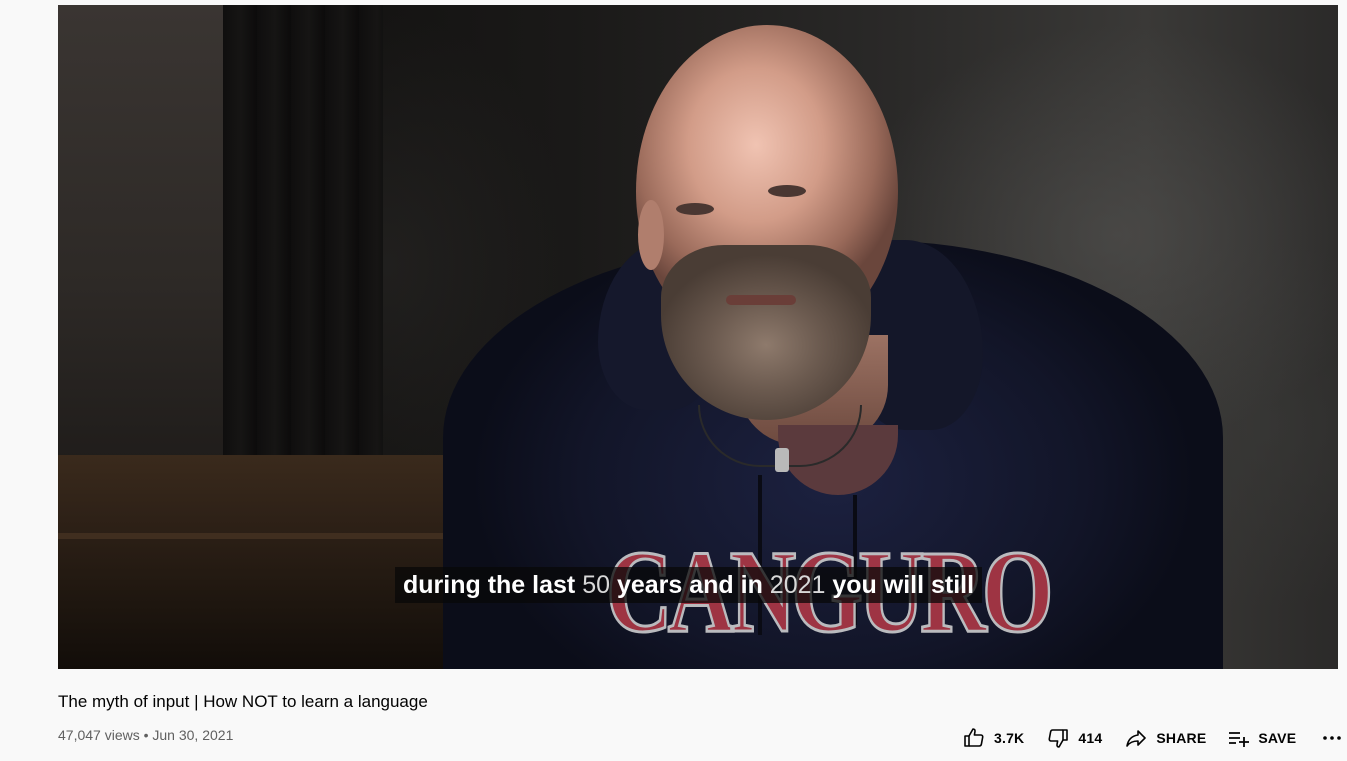 The height and width of the screenshot is (761, 1347). Describe the element at coordinates (596, 585) in the screenshot. I see `caption-segment: 50` at that location.